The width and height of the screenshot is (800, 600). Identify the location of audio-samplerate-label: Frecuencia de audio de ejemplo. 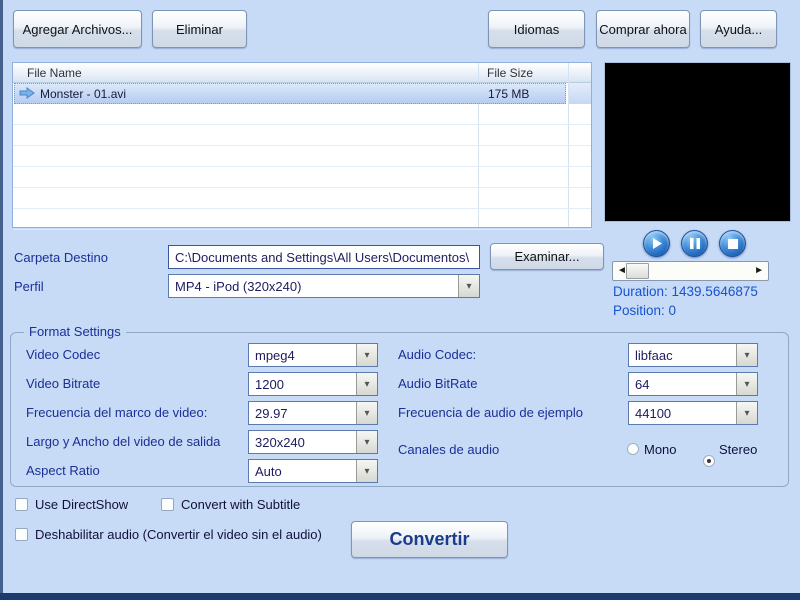
(491, 412).